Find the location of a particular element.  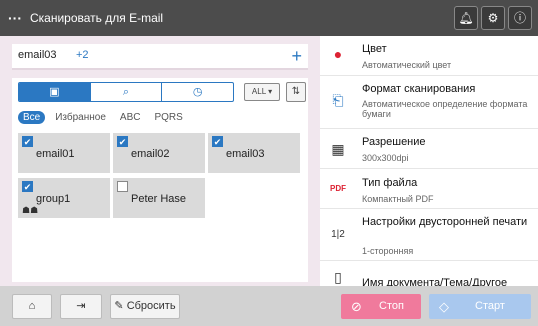

setting-title: Имя документа/Тема/Другое is located at coordinates (435, 281).